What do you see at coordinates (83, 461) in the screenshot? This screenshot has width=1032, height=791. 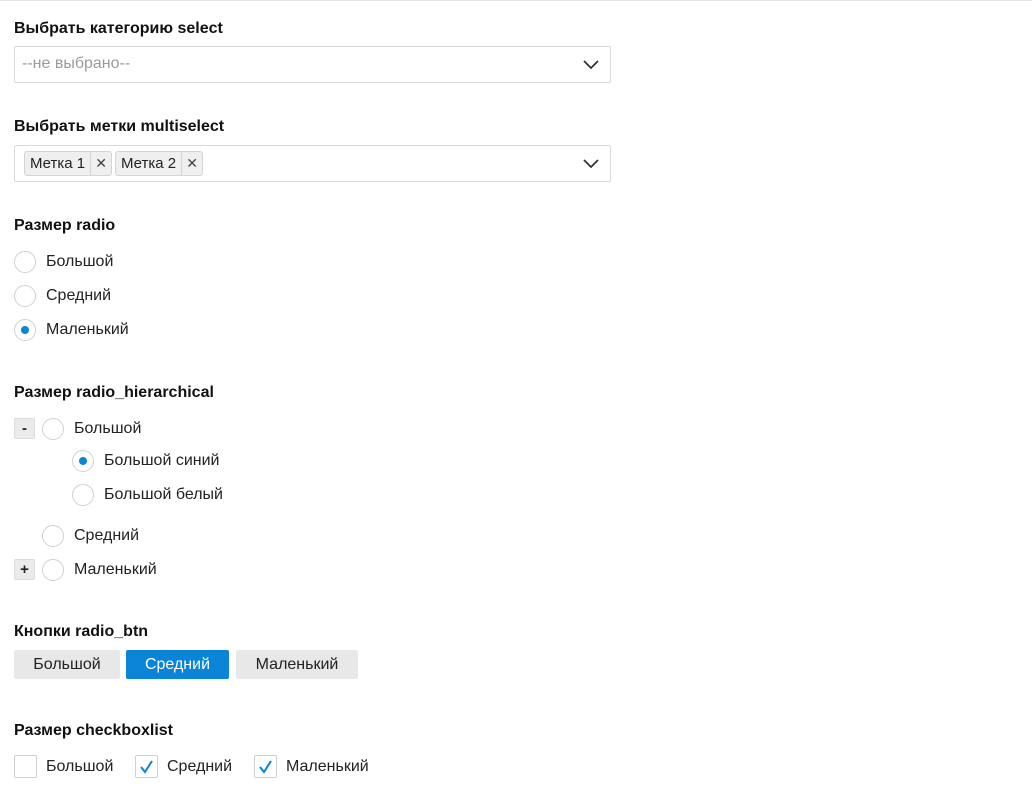 I see `radio-h-large-blue` at bounding box center [83, 461].